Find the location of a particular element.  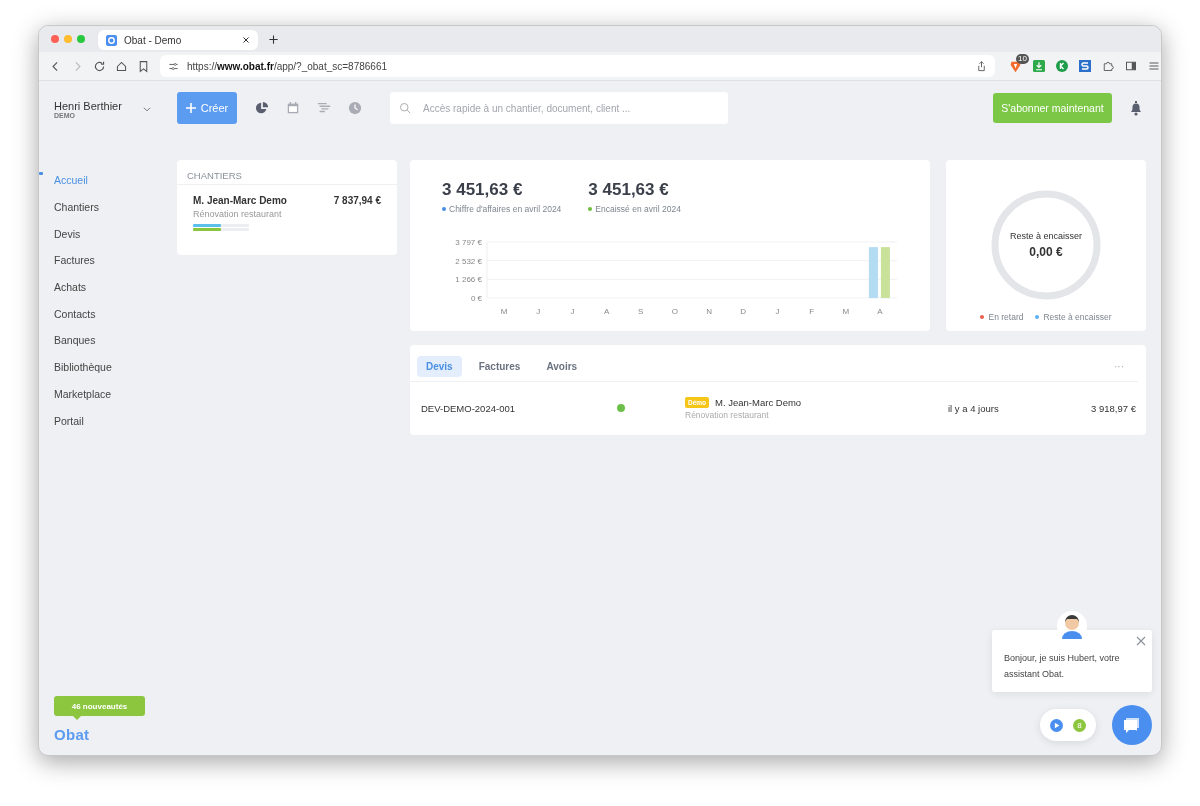

chat-message: Bonjour, je suis Hubert, votre assistant Obat. is located at coordinates (1062, 666).